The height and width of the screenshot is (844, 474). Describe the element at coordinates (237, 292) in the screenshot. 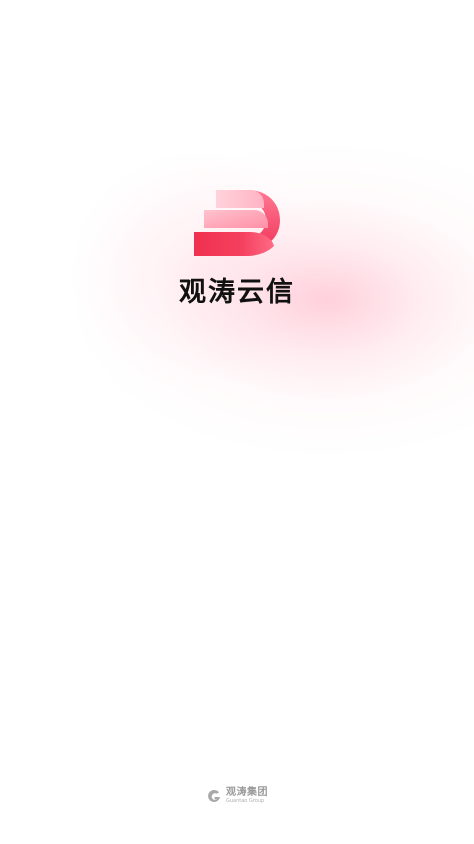

I see `app-name: 观涛云信` at that location.